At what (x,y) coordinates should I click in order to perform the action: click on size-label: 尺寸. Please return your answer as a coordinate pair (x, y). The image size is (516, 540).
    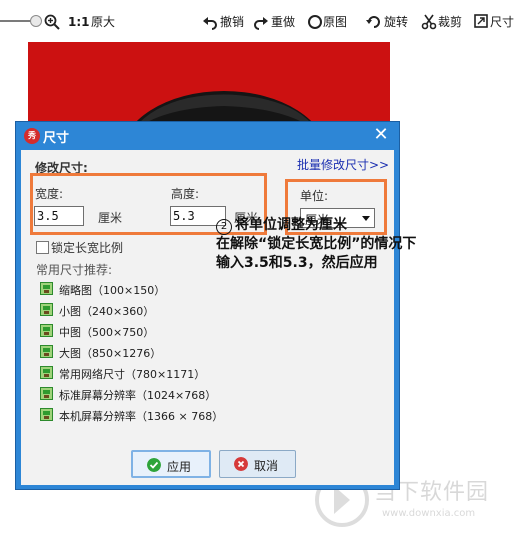
    Looking at the image, I should click on (502, 22).